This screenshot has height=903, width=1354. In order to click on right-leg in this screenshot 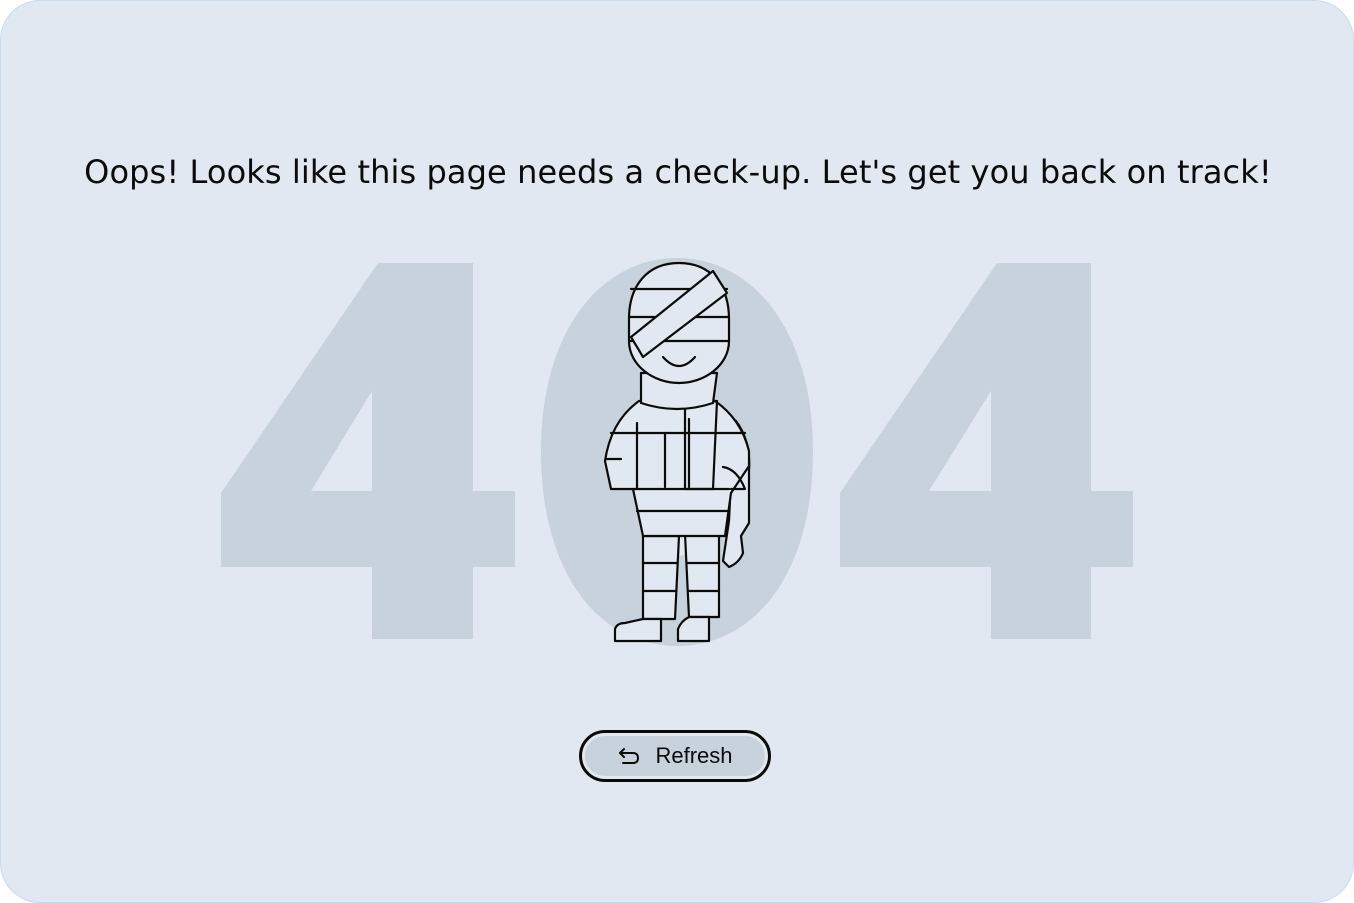, I will do `click(702, 575)`.